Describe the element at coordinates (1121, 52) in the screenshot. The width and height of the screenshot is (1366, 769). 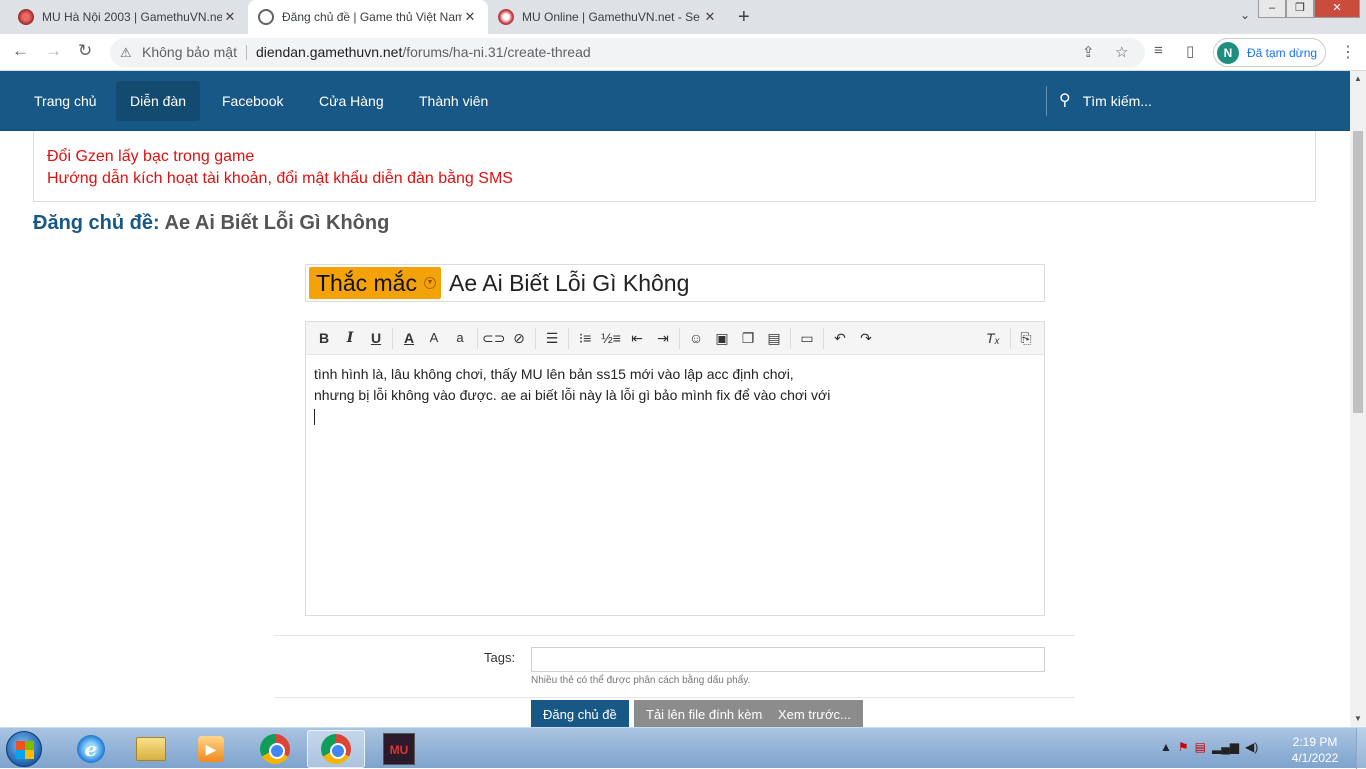
I see `bookmark-star-icon: ☆` at that location.